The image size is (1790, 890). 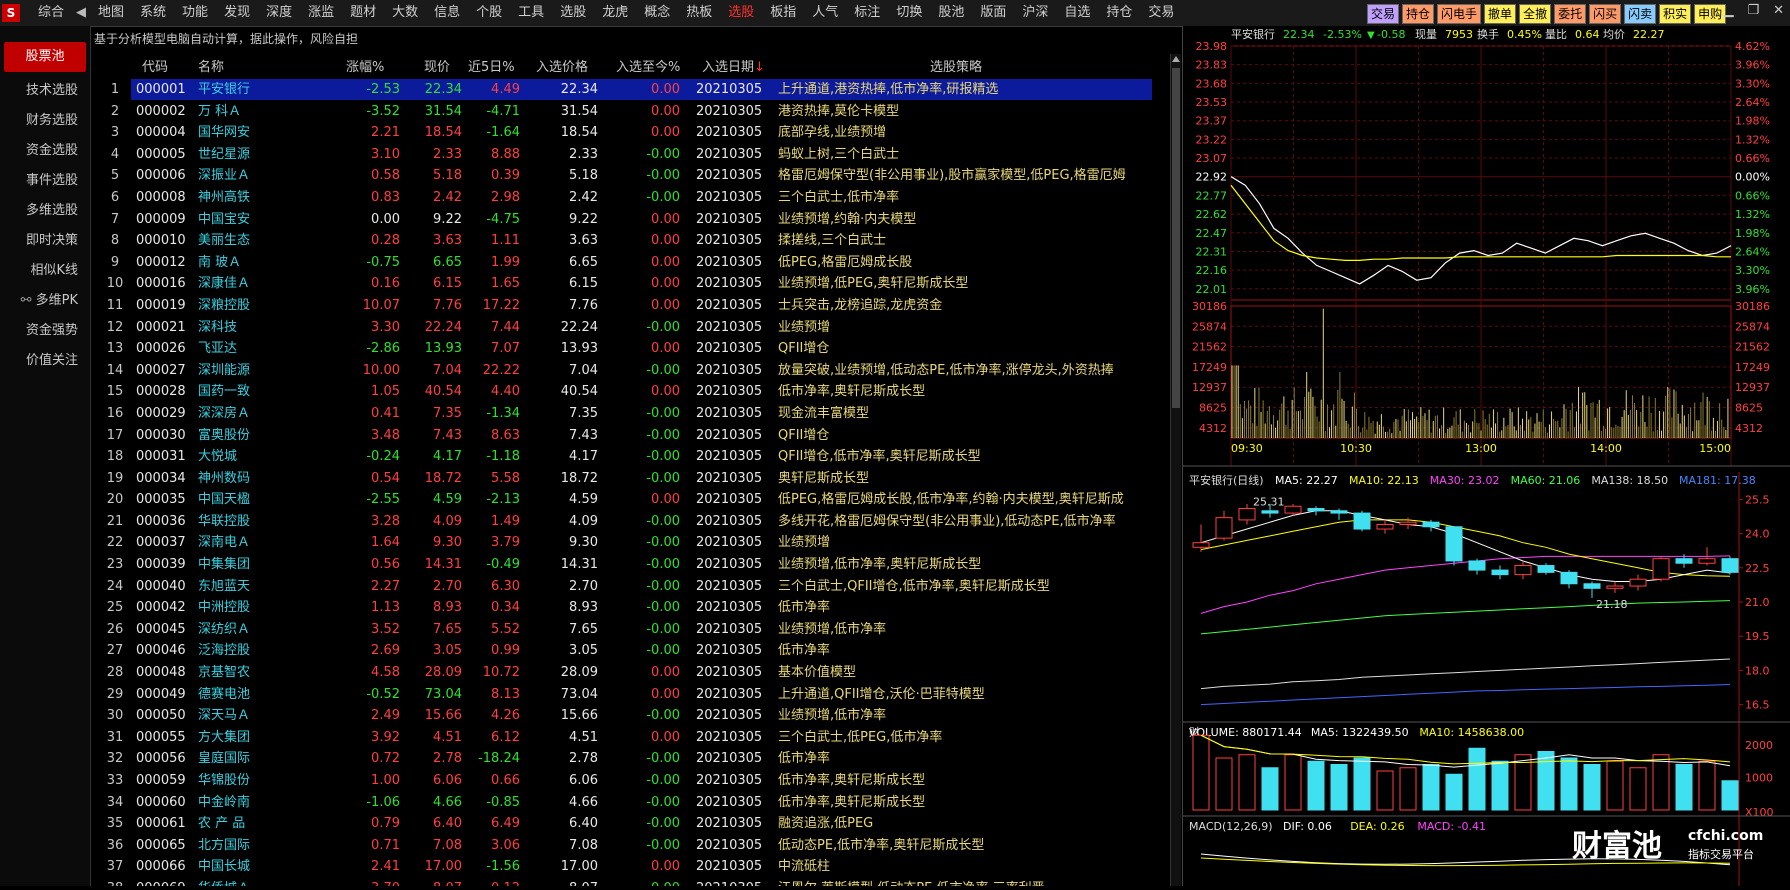 I want to click on header-code: 代码, so click(x=155, y=68).